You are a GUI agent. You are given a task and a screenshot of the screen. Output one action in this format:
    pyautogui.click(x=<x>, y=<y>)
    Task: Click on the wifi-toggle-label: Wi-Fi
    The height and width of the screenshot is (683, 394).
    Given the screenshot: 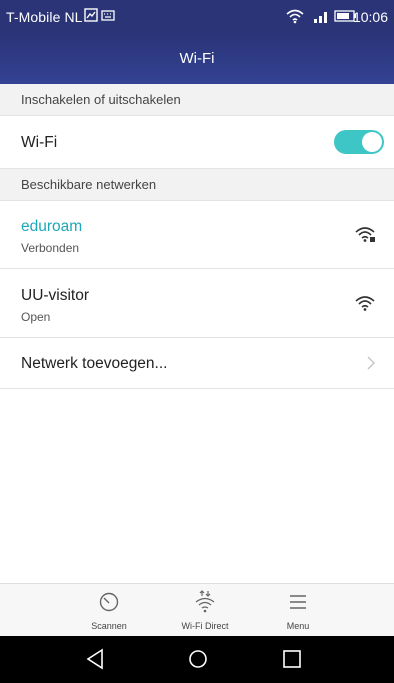 What is the action you would take?
    pyautogui.click(x=39, y=142)
    